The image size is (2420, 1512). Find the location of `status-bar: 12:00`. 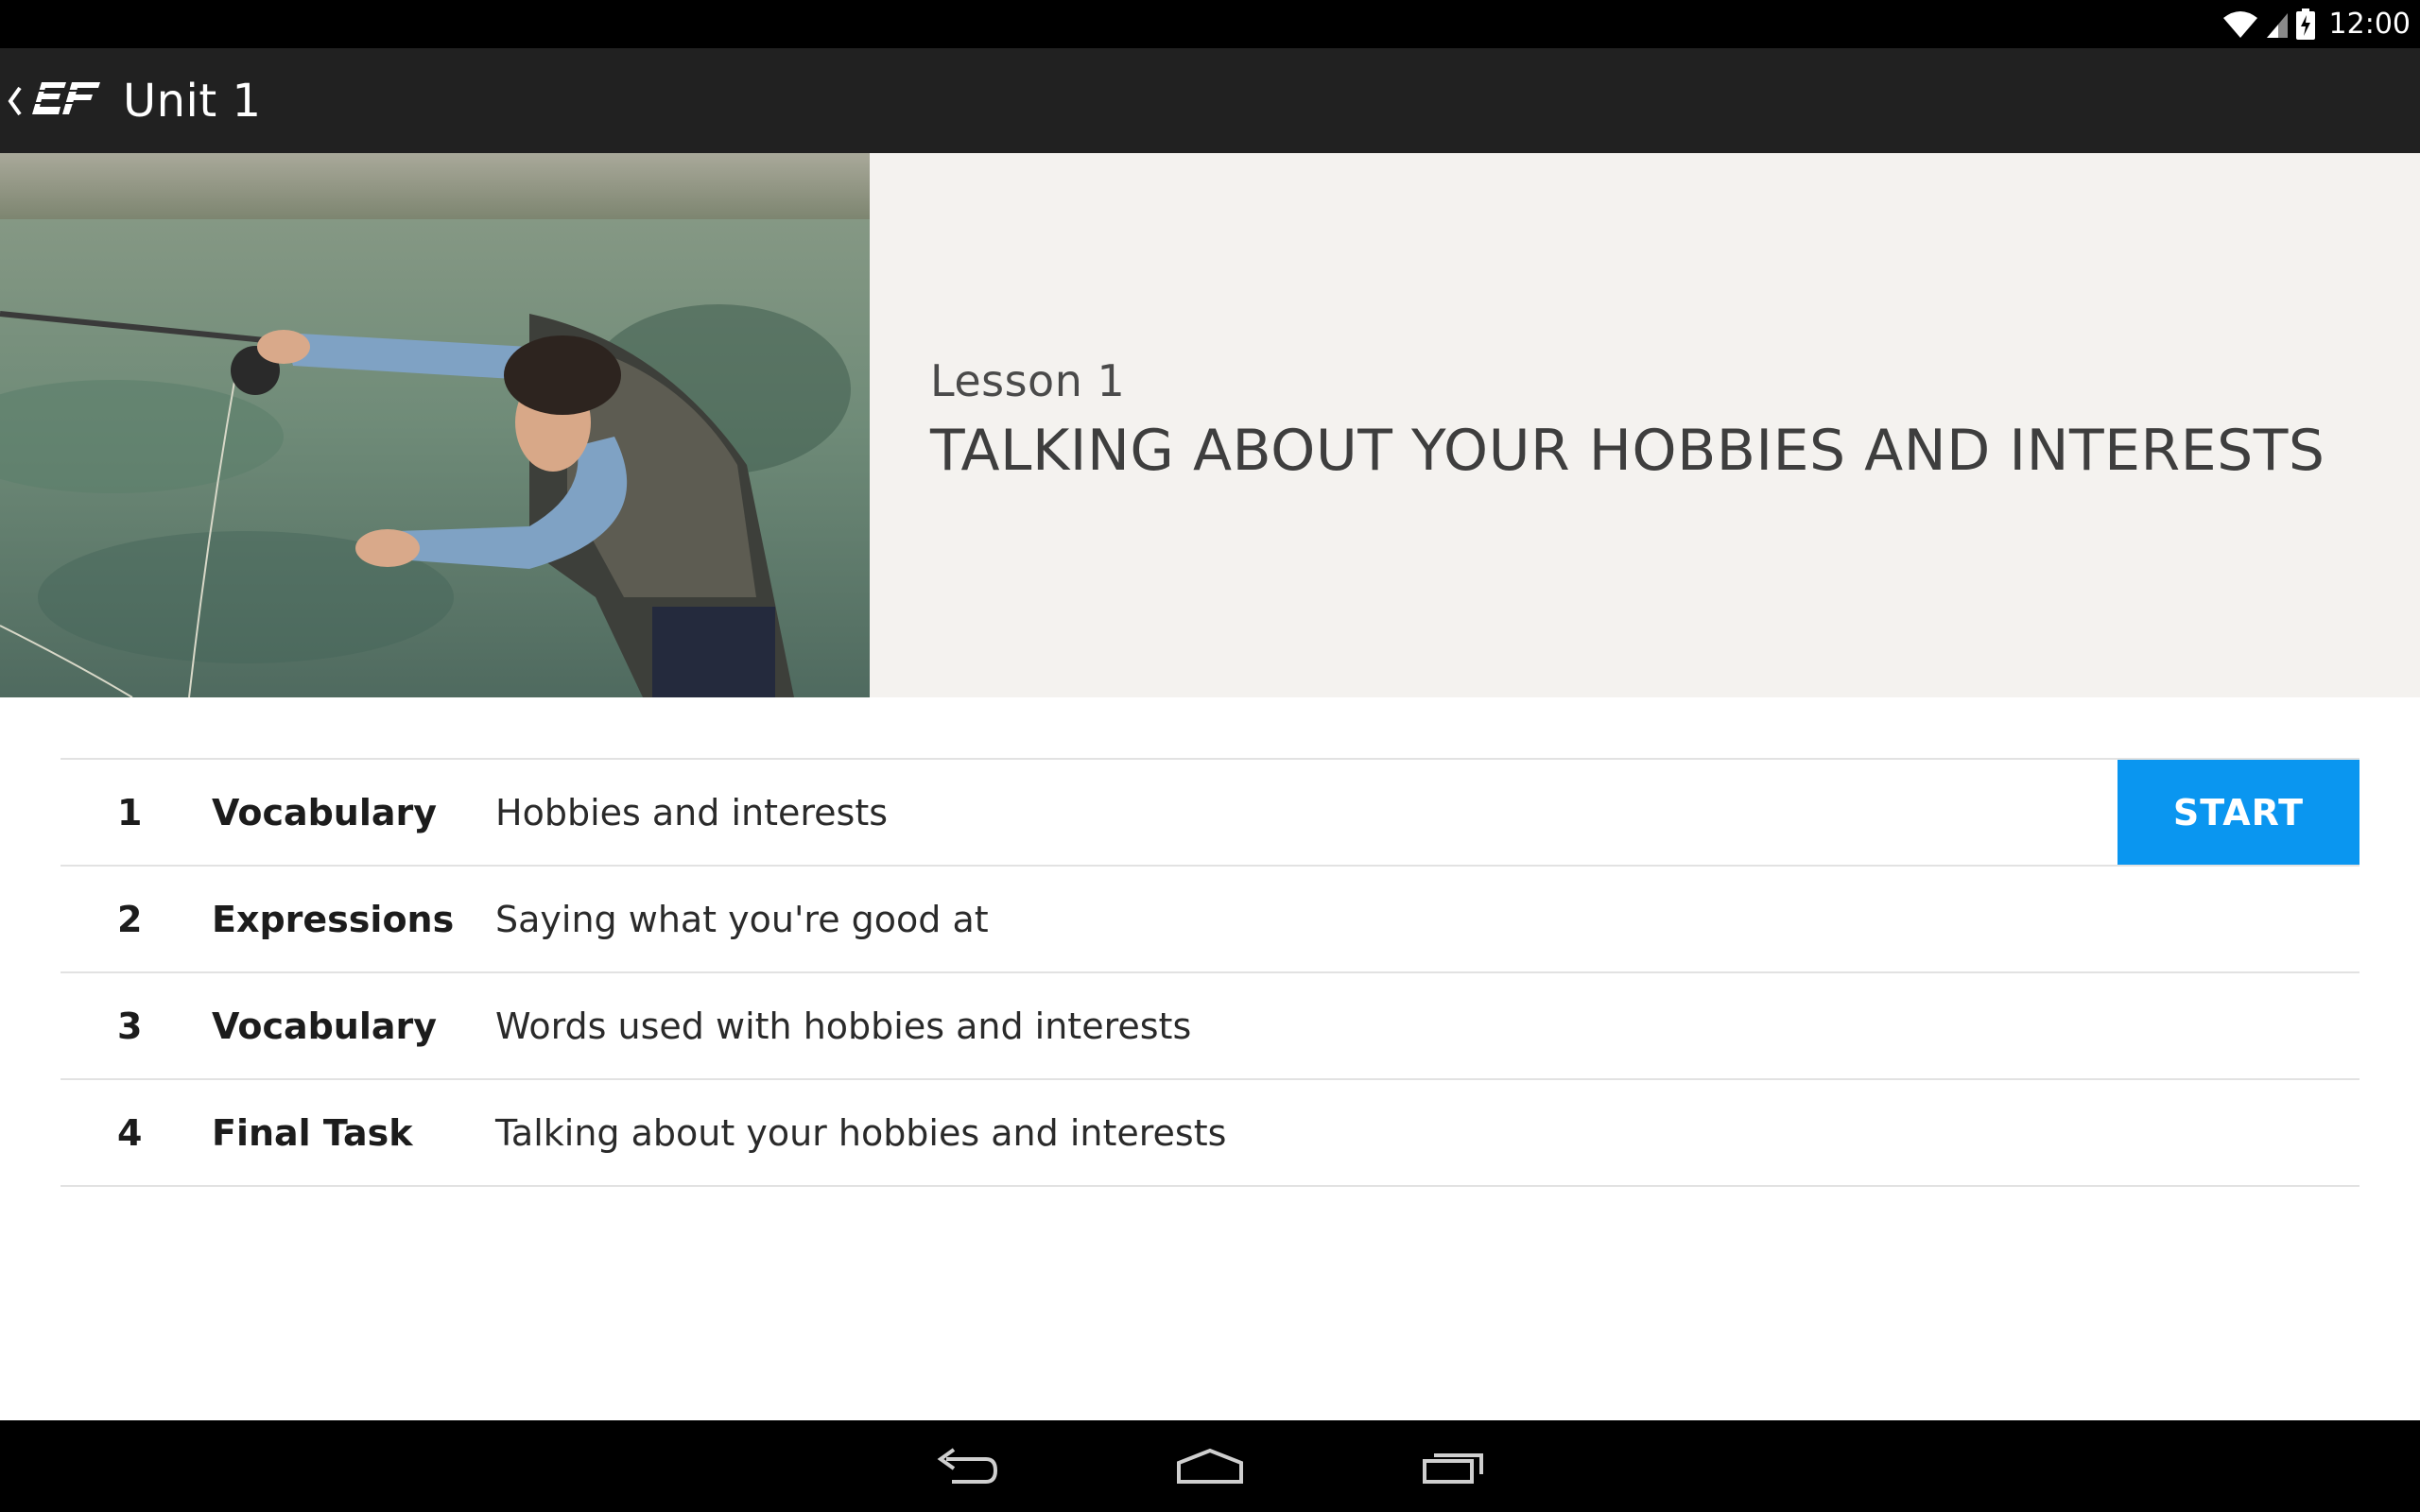

status-bar: 12:00 is located at coordinates (1210, 24).